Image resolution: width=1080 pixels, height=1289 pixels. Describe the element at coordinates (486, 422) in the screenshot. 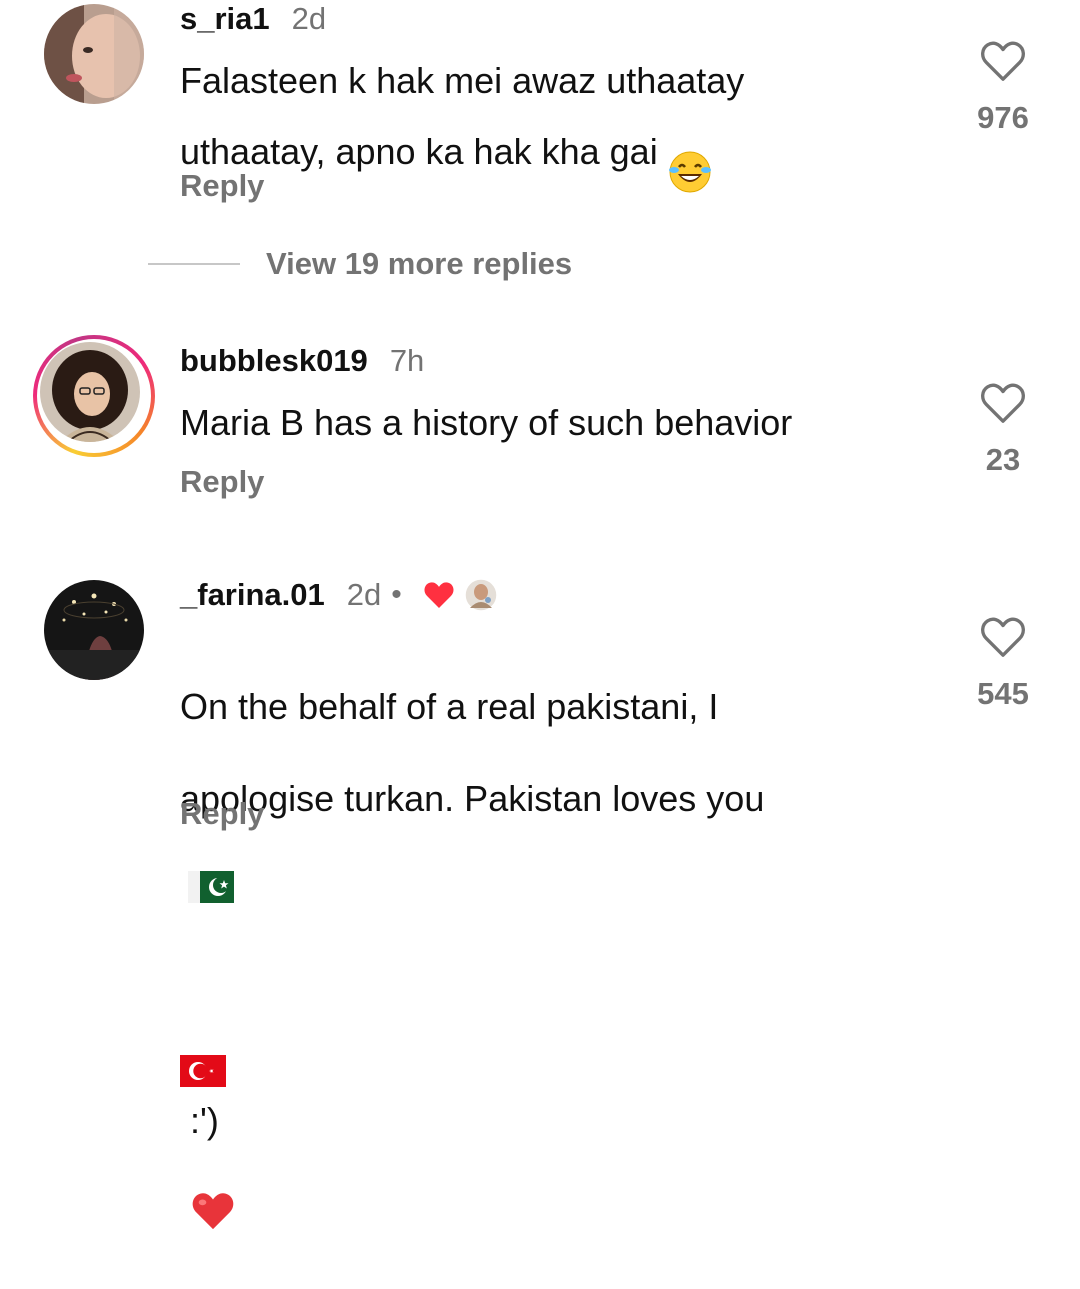

I see `comment-text: Maria B has a history of such behavior` at that location.